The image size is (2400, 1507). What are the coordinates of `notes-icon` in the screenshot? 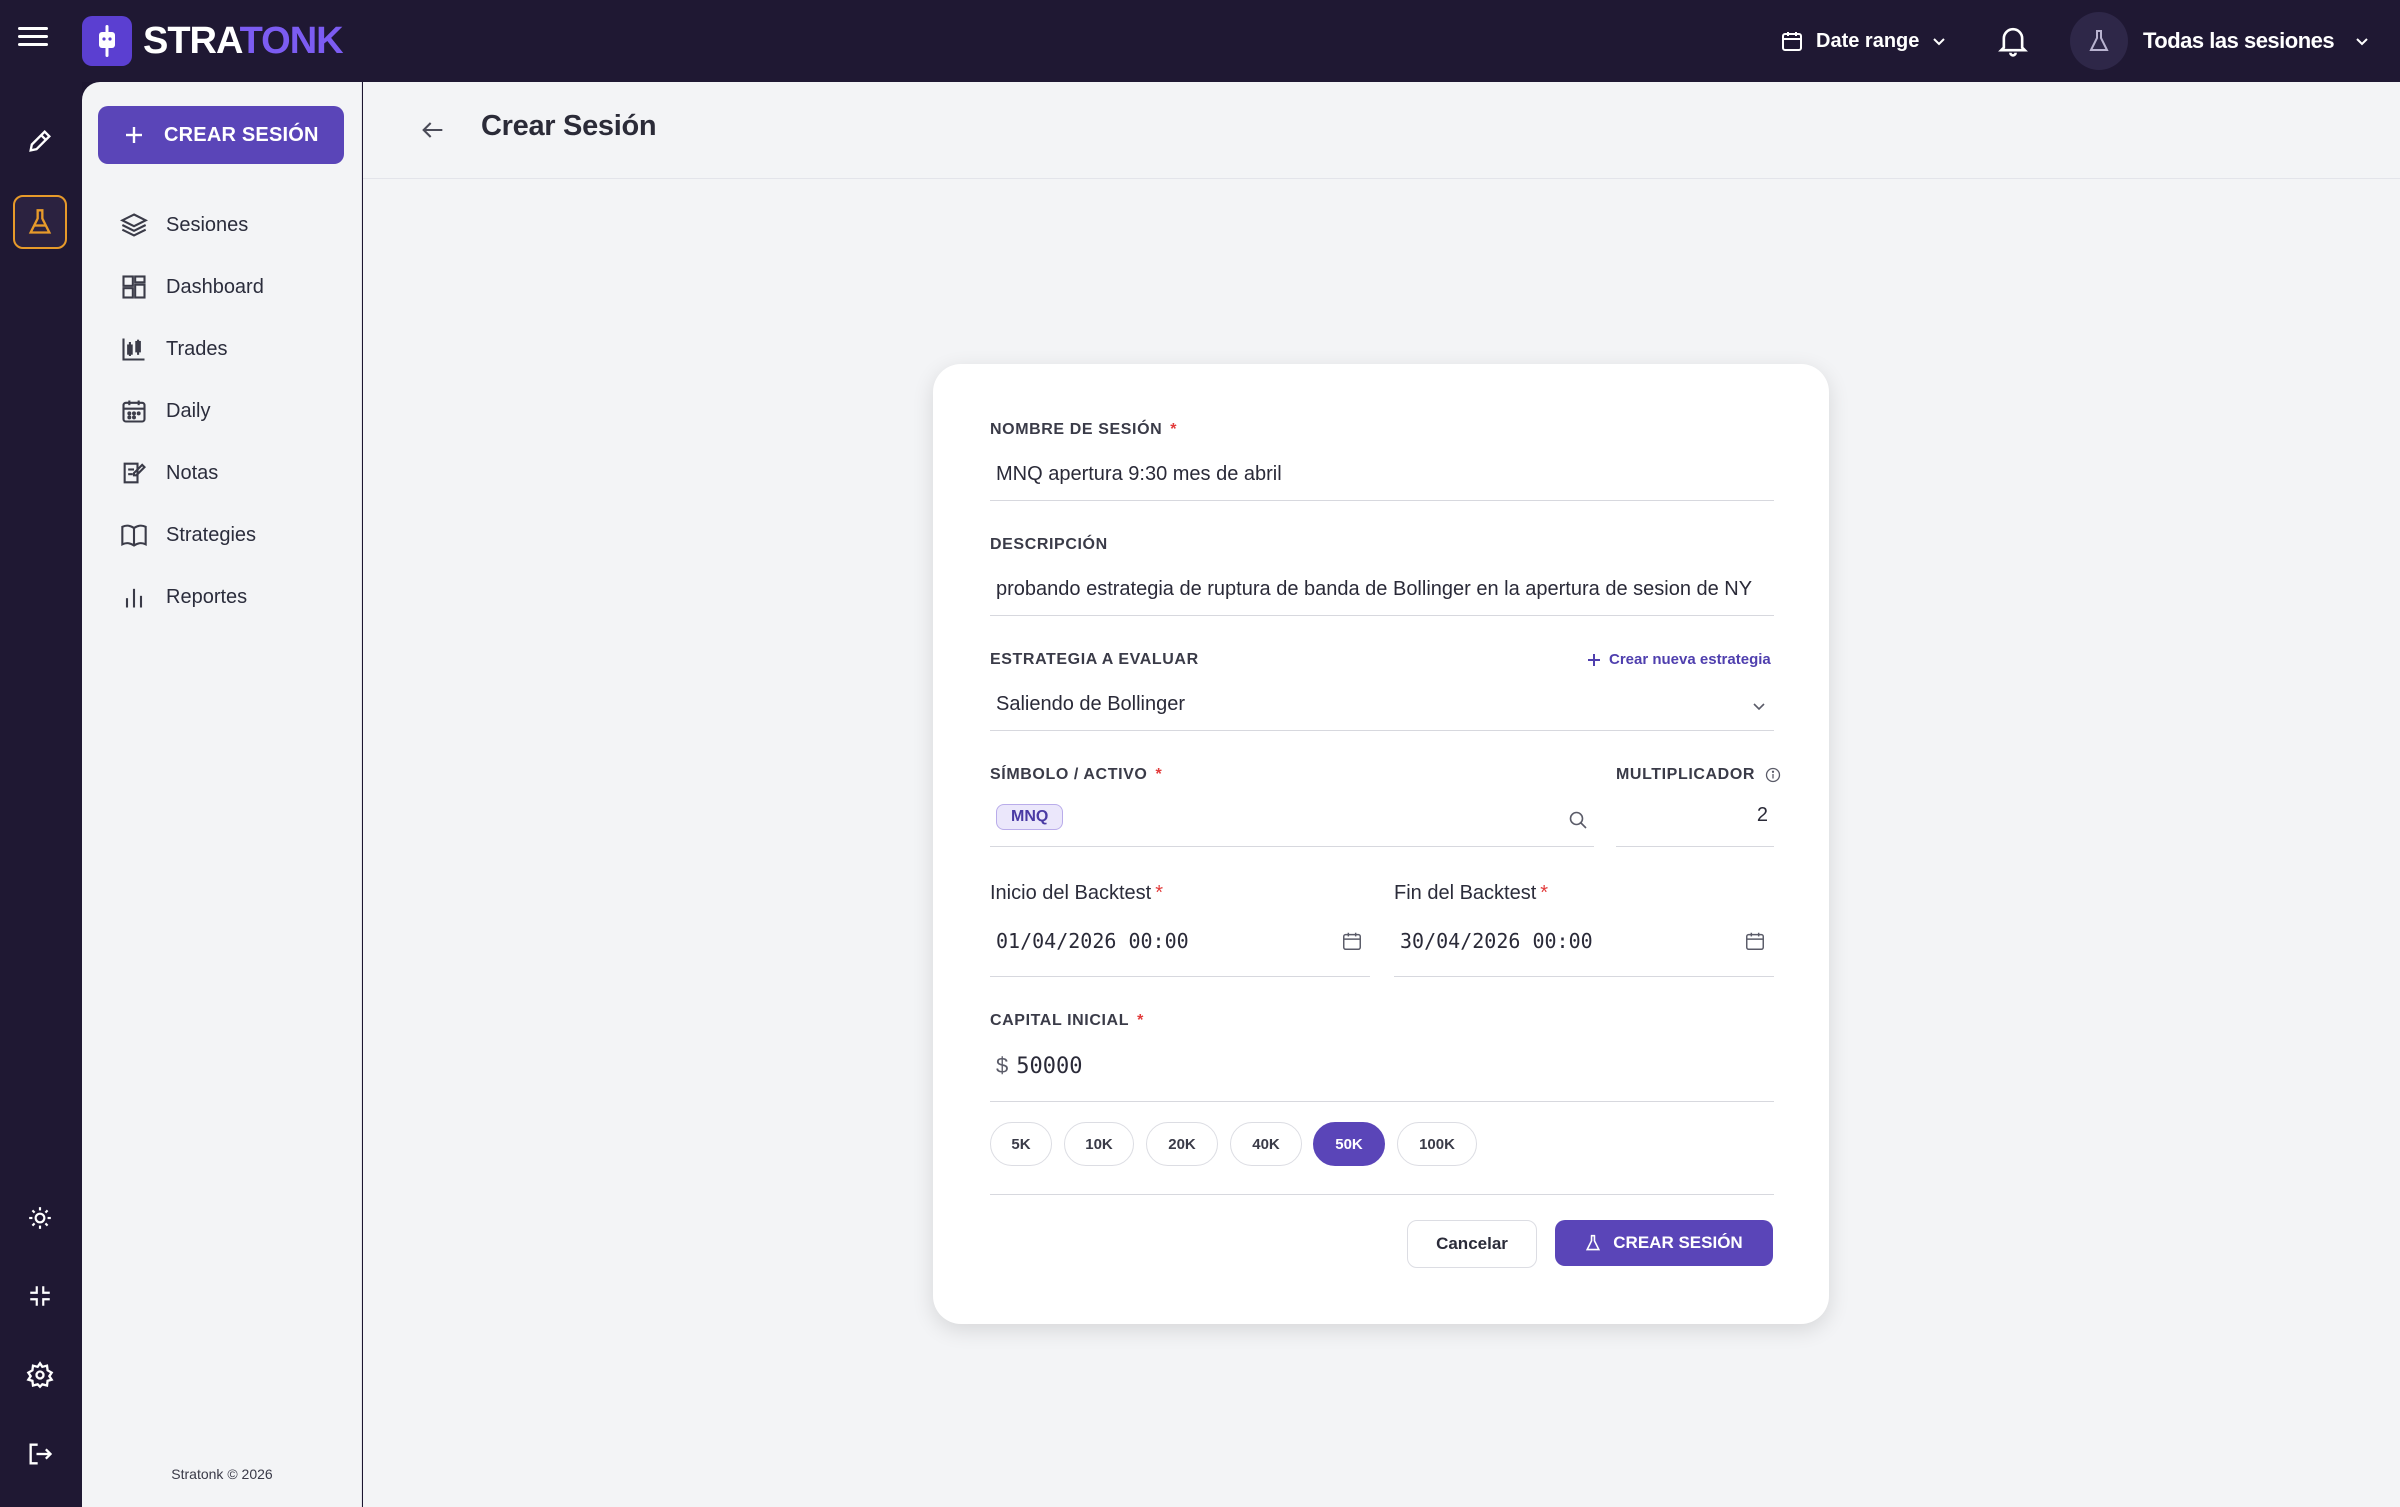 It's located at (134, 473).